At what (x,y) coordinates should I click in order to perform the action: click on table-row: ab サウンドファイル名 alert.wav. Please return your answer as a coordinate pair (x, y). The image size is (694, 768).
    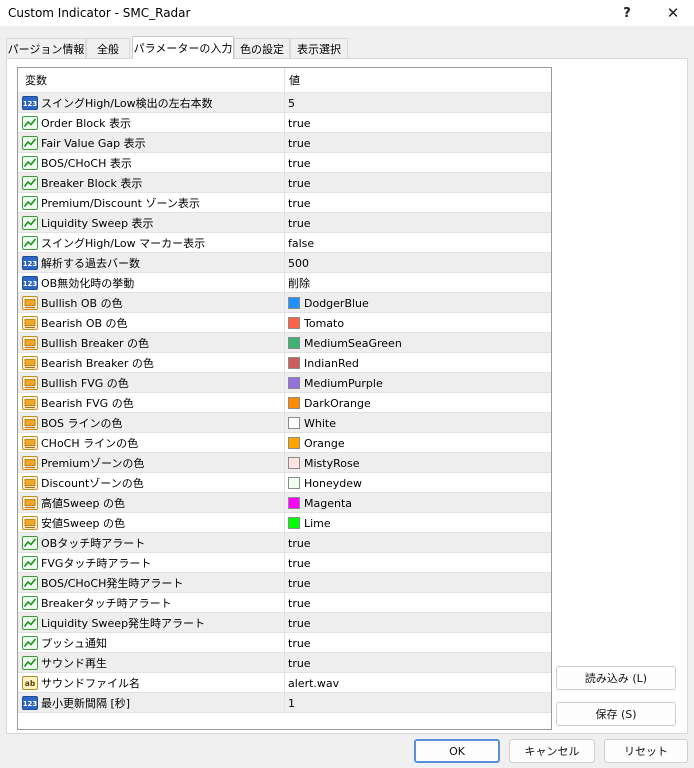
    Looking at the image, I should click on (284, 683).